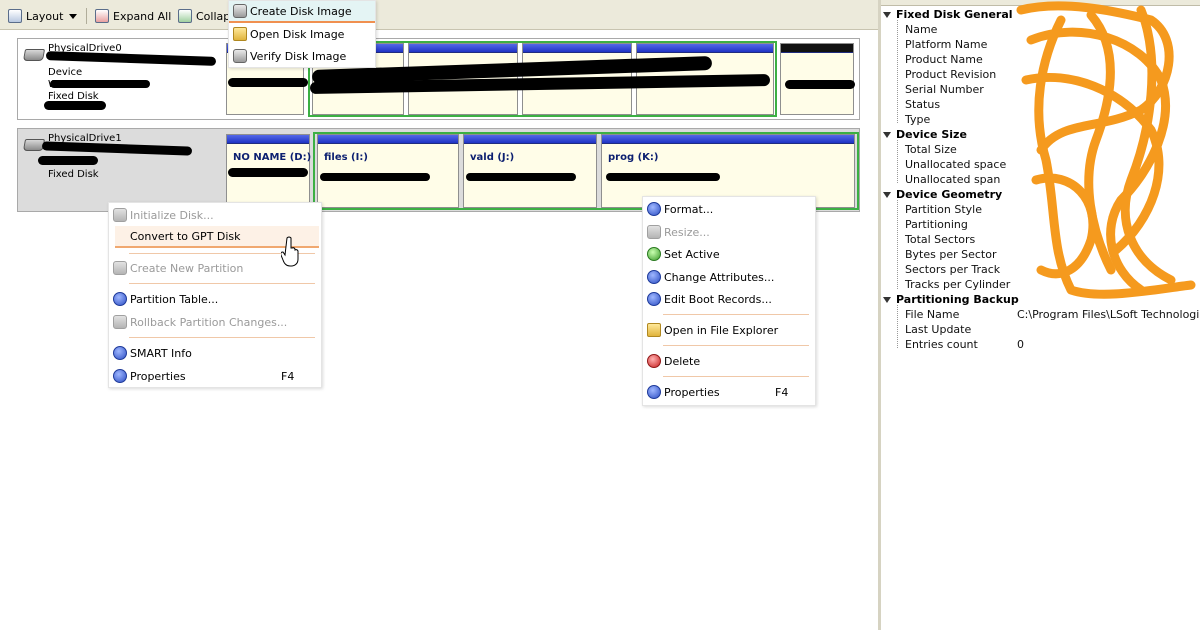 The height and width of the screenshot is (630, 1200). I want to click on prop-key: Platform Name, so click(946, 44).